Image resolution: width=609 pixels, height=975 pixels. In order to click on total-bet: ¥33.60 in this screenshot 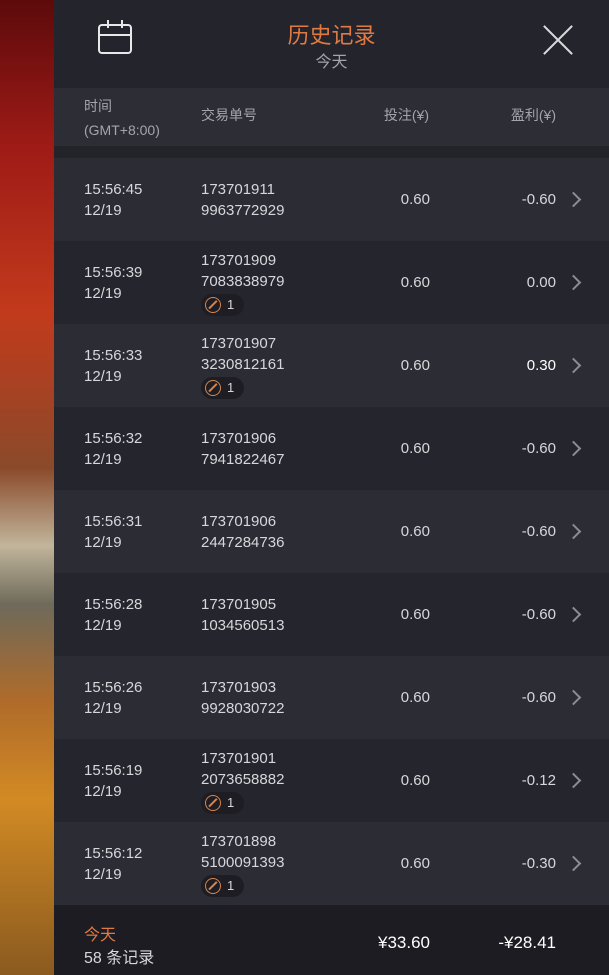, I will do `click(404, 942)`.